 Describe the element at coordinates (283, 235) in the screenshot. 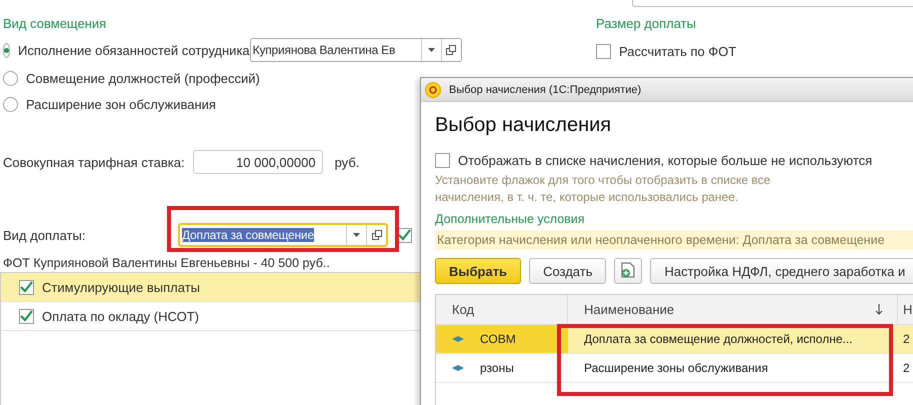

I see `payment-type-combobox: Доплата за совмещение` at that location.